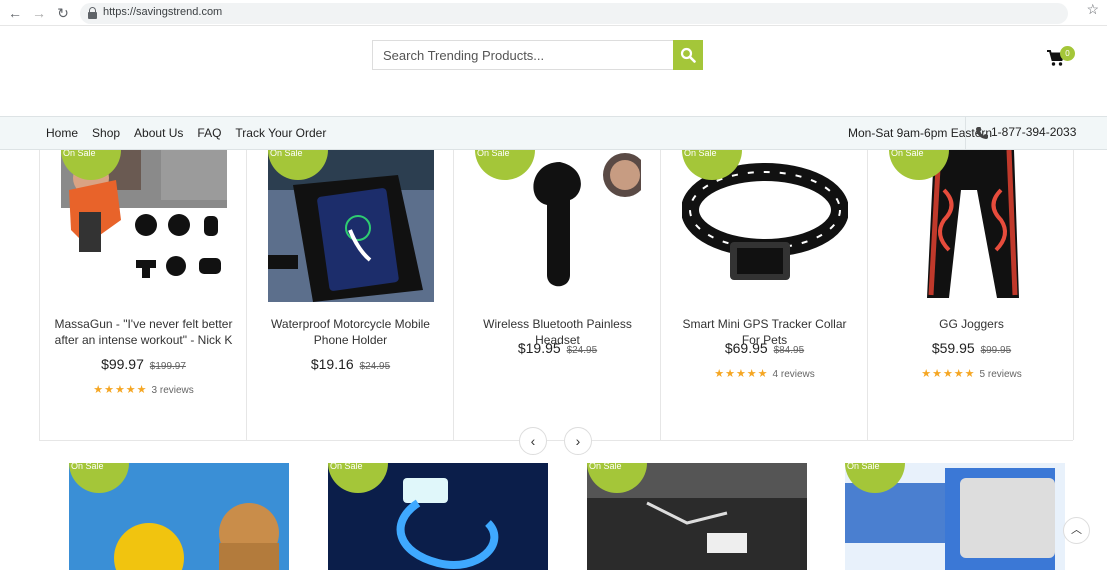 Image resolution: width=1107 pixels, height=570 pixels. What do you see at coordinates (1000, 374) in the screenshot?
I see `review-count: 5 reviews` at bounding box center [1000, 374].